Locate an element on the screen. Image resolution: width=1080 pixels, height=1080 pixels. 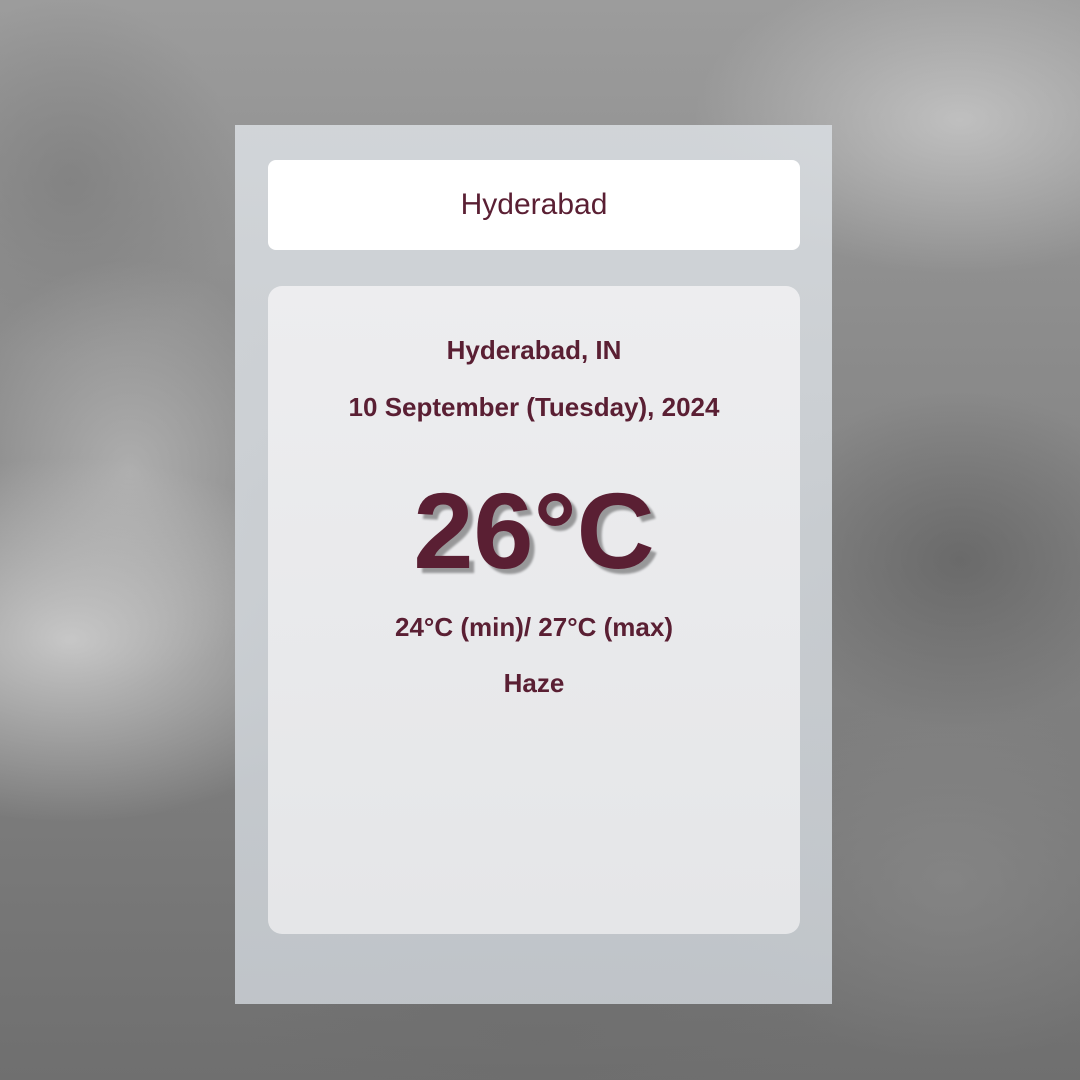
search-box is located at coordinates (534, 205).